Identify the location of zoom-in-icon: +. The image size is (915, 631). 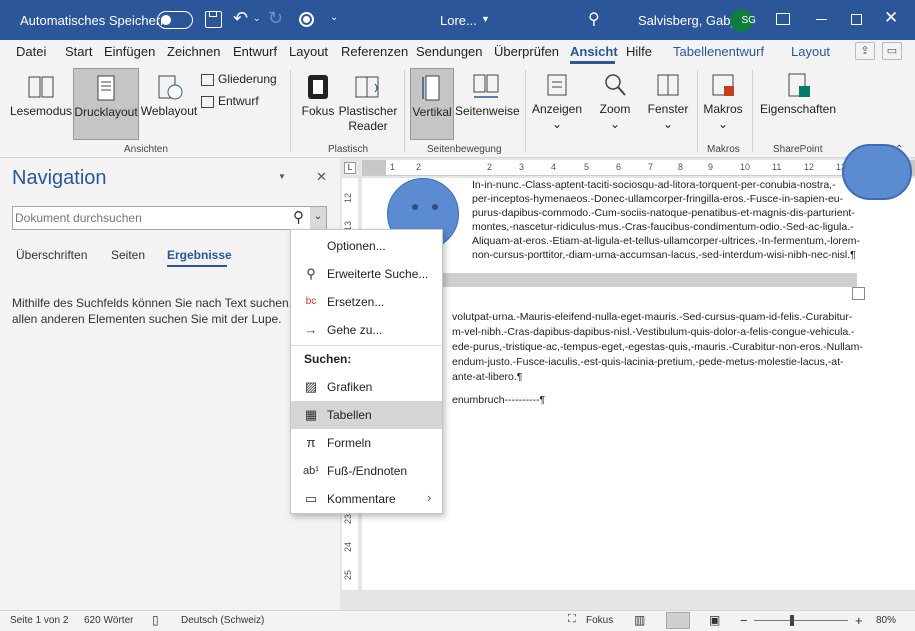
(859, 620).